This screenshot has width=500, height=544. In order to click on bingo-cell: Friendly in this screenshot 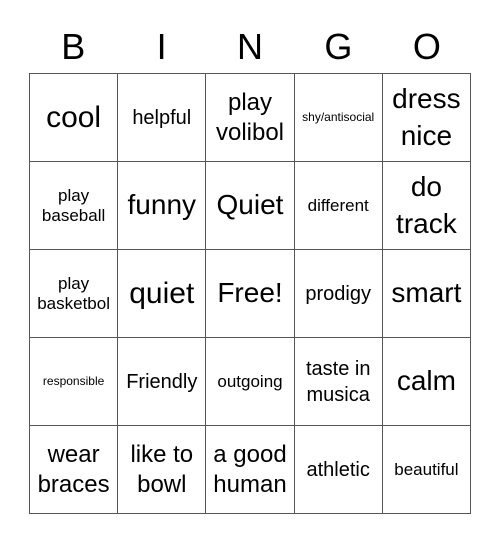, I will do `click(162, 382)`.